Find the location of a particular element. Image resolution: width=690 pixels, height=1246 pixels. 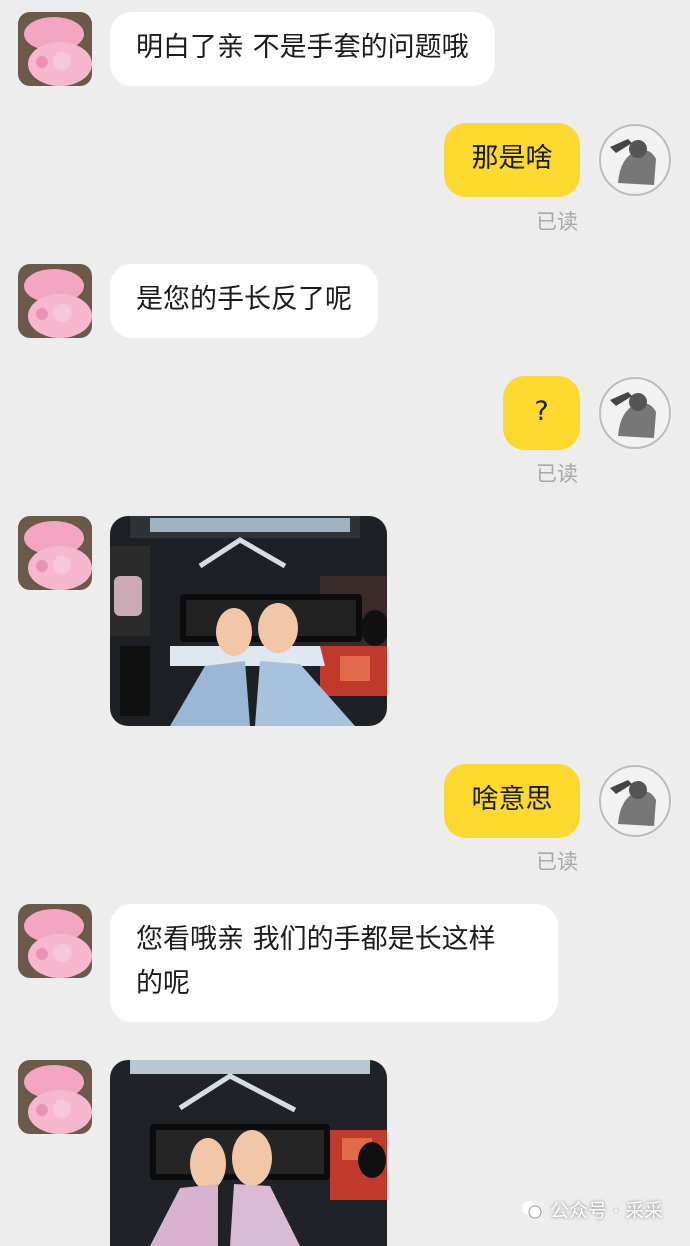

message-text-line: 您看哦亲 我们的手都是长这样 is located at coordinates (316, 939).